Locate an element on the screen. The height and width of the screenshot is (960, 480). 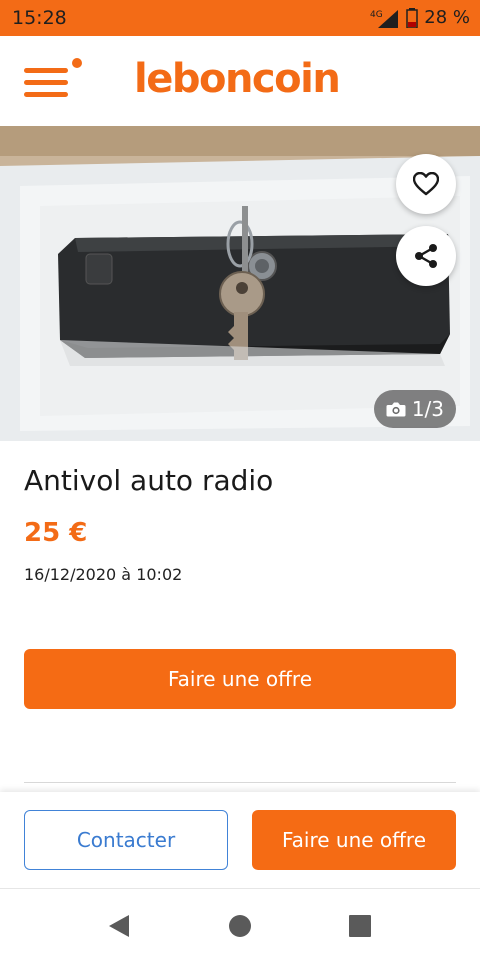
signal-icon: 4G is located at coordinates (385, 18).